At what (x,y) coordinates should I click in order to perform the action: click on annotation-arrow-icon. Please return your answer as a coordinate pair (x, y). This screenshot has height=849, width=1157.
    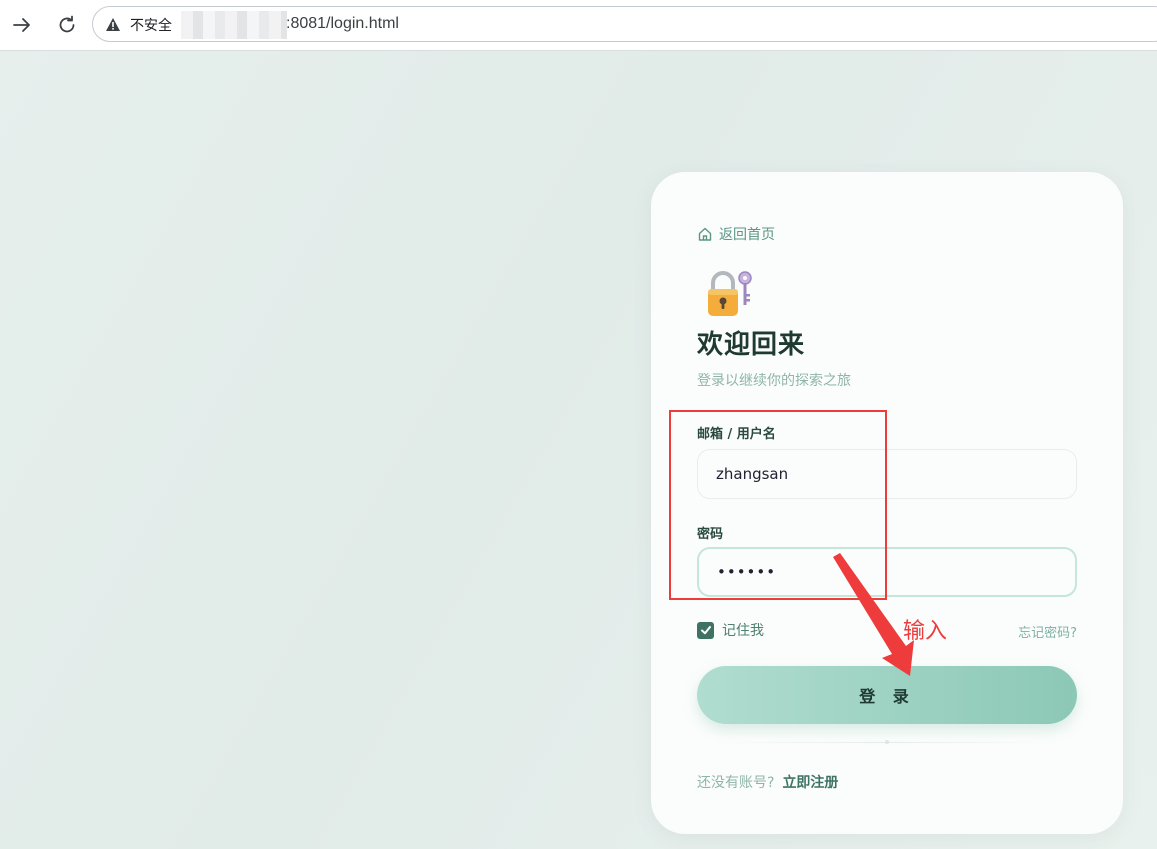
    Looking at the image, I should click on (873, 614).